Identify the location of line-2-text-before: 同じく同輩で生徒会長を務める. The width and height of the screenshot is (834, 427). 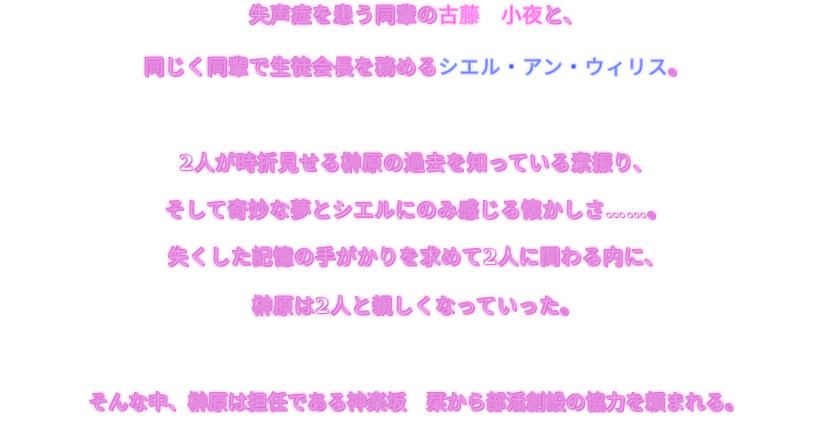
(291, 67).